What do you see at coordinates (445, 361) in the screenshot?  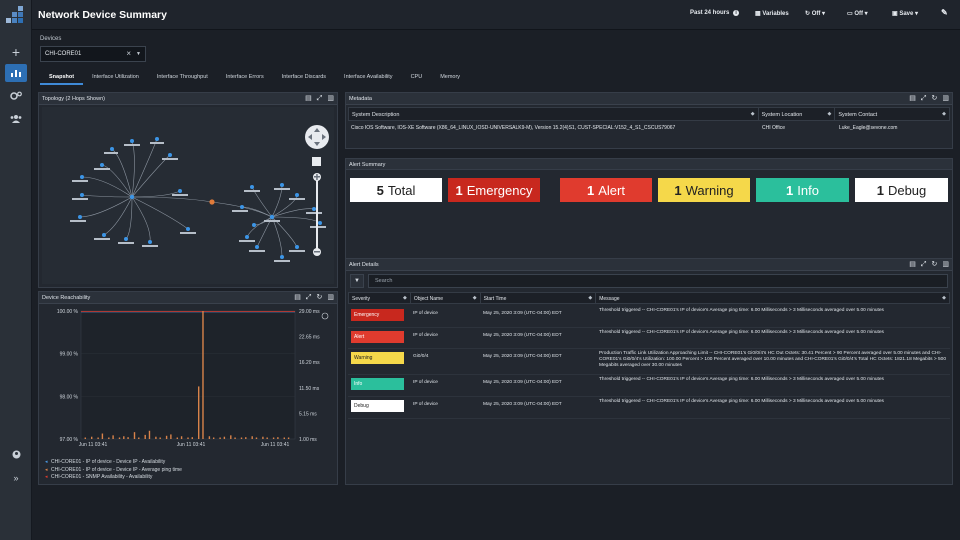 I see `object-name-link: Gi0/0/4` at bounding box center [445, 361].